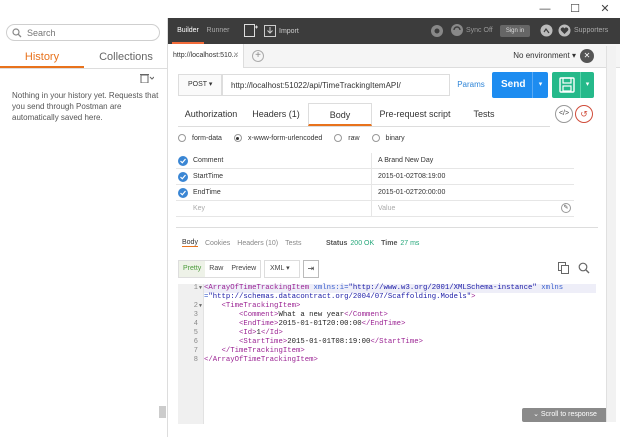  Describe the element at coordinates (386, 209) in the screenshot. I see `value-placeholder: Value` at that location.